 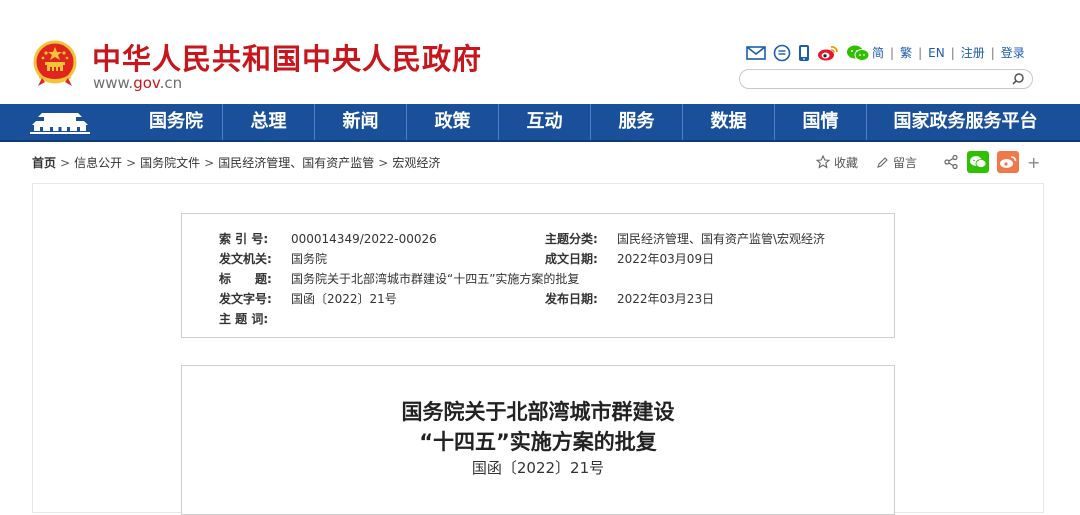 I want to click on share-weibo-button, so click(x=1008, y=162).